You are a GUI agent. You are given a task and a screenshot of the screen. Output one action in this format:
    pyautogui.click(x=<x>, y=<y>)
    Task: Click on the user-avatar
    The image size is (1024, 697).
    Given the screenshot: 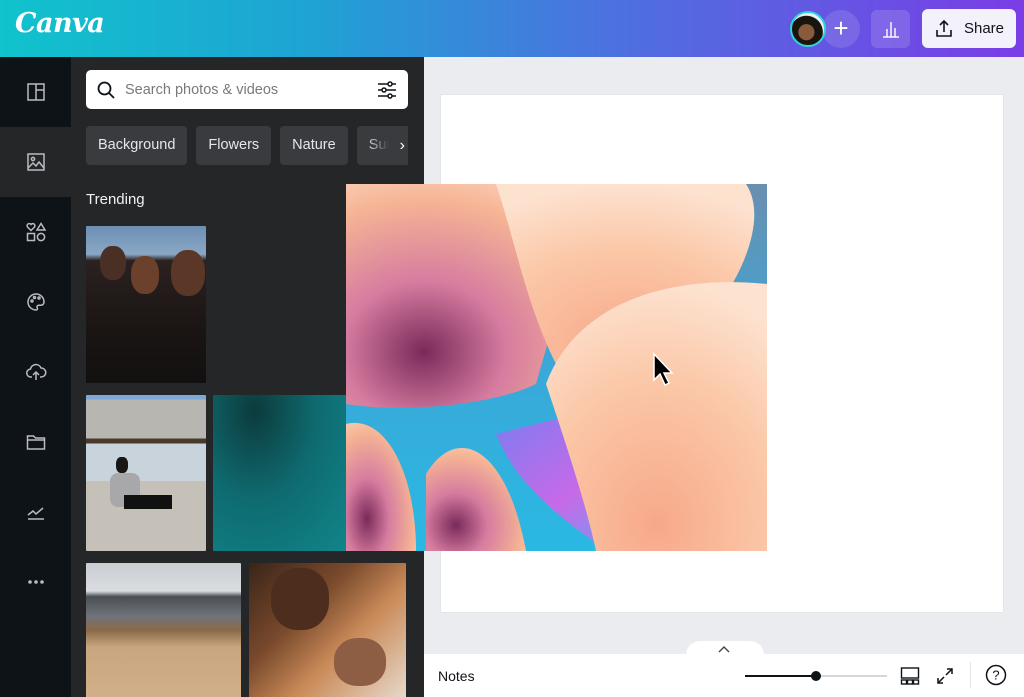 What is the action you would take?
    pyautogui.click(x=808, y=29)
    